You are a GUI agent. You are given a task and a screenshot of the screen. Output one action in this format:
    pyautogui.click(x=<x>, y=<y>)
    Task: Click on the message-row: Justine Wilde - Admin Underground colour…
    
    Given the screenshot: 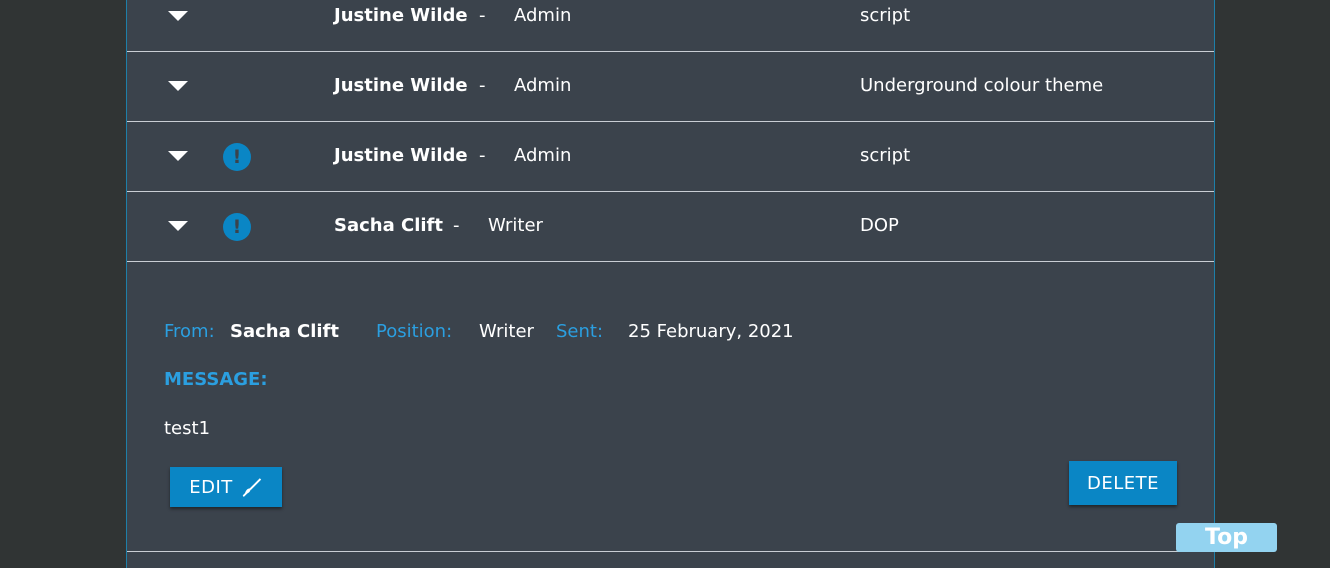 What is the action you would take?
    pyautogui.click(x=670, y=87)
    